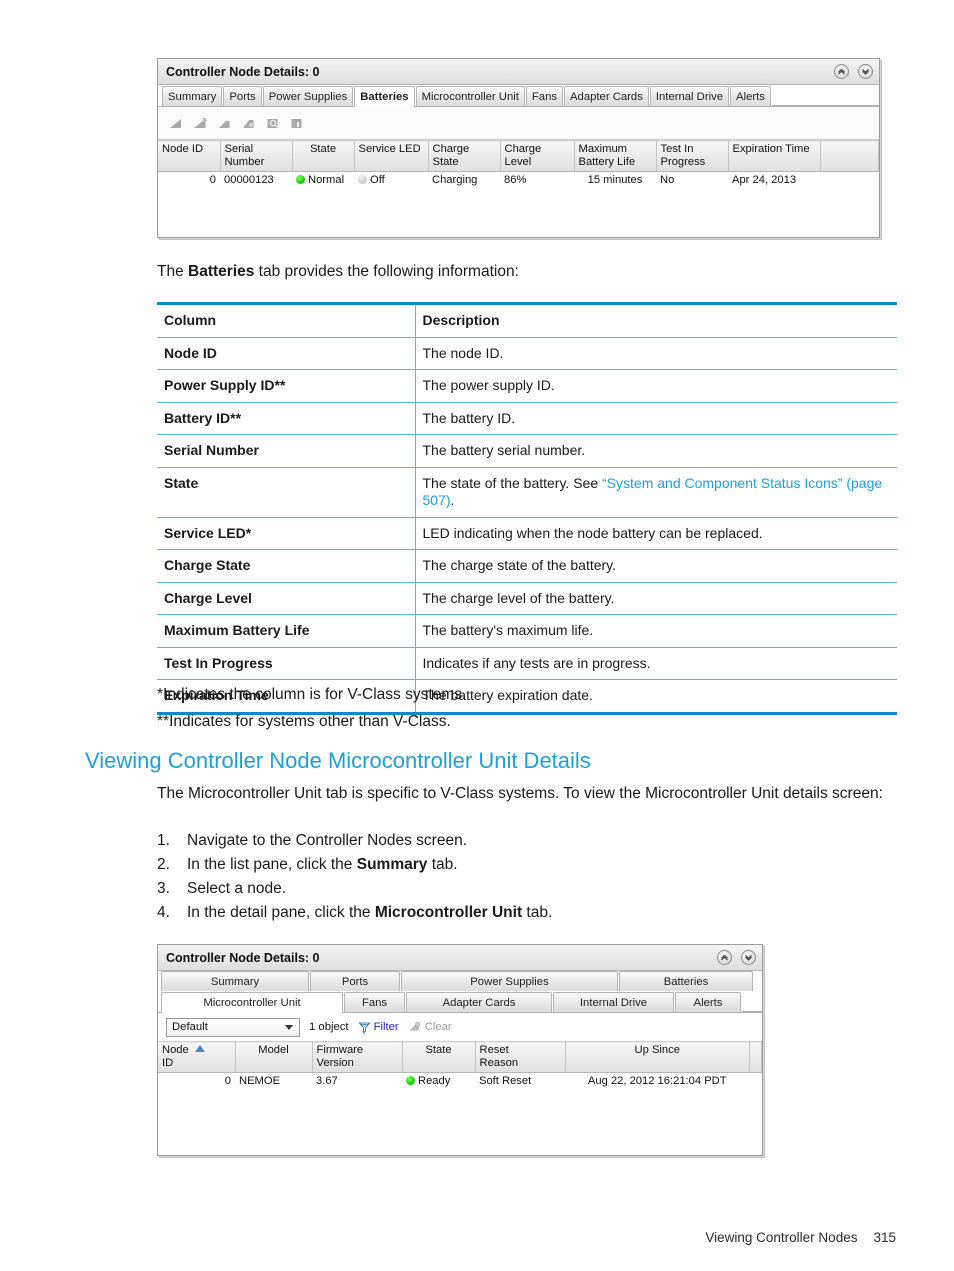 The width and height of the screenshot is (954, 1271). I want to click on panel-titlebar: Controller Node Details: 0, so click(460, 958).